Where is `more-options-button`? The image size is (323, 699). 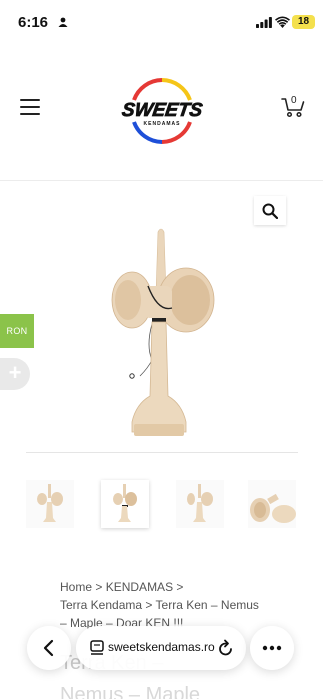 more-options-button is located at coordinates (272, 648).